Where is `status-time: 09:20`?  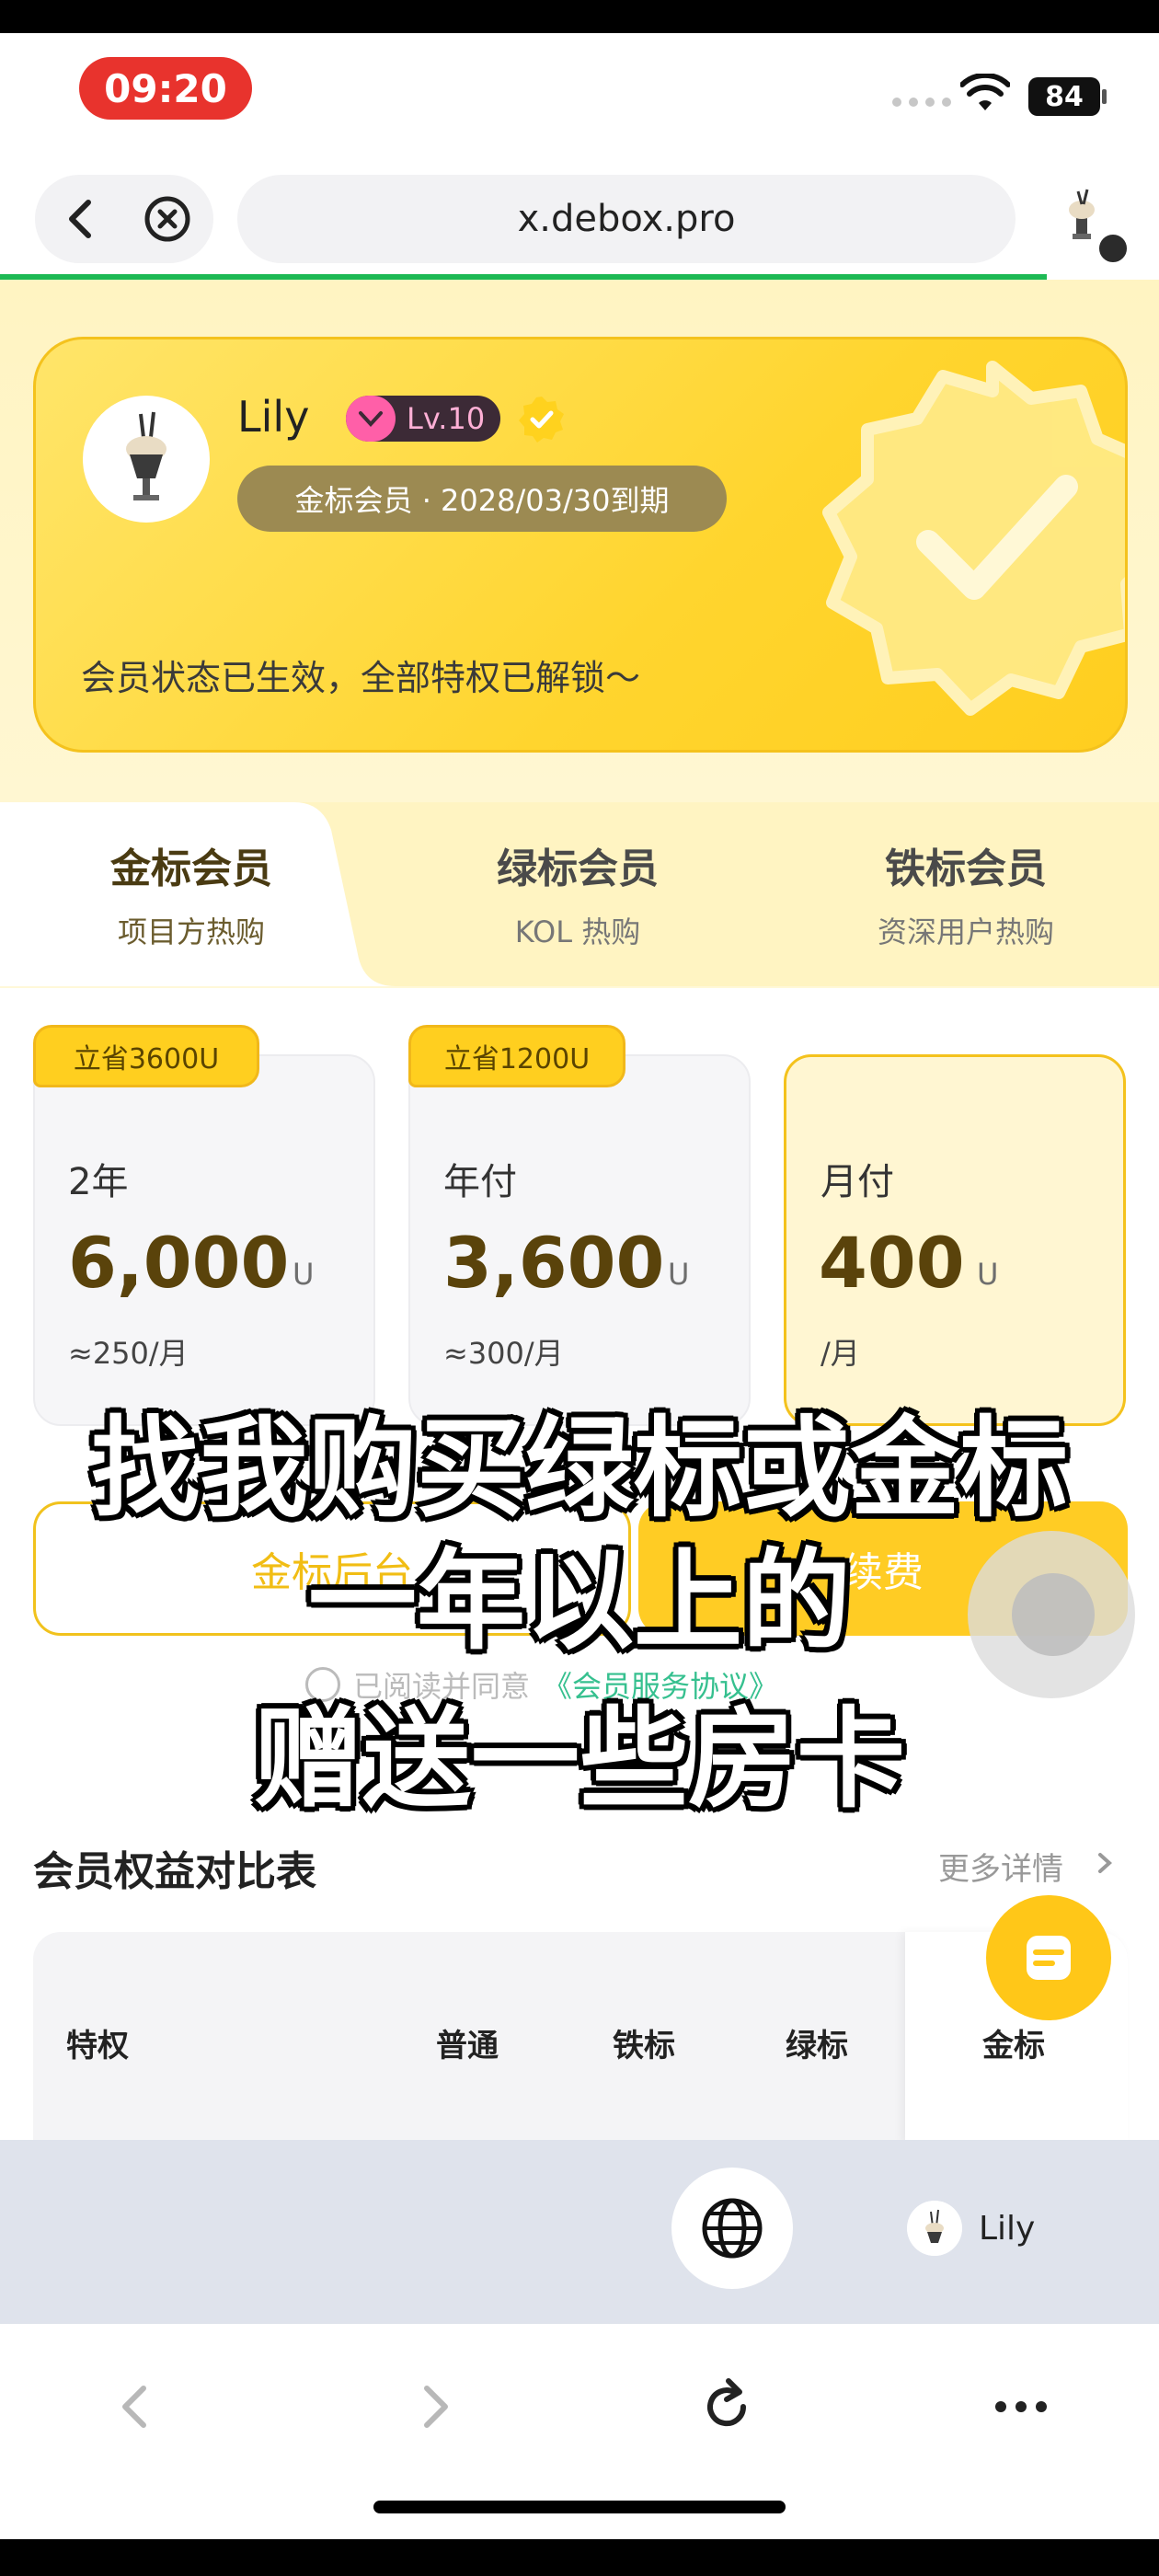
status-time: 09:20 is located at coordinates (165, 88).